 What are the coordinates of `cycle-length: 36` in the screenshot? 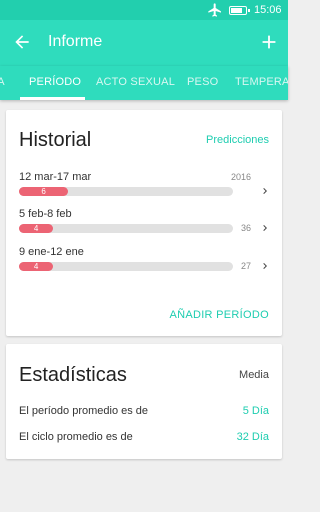 It's located at (245, 228).